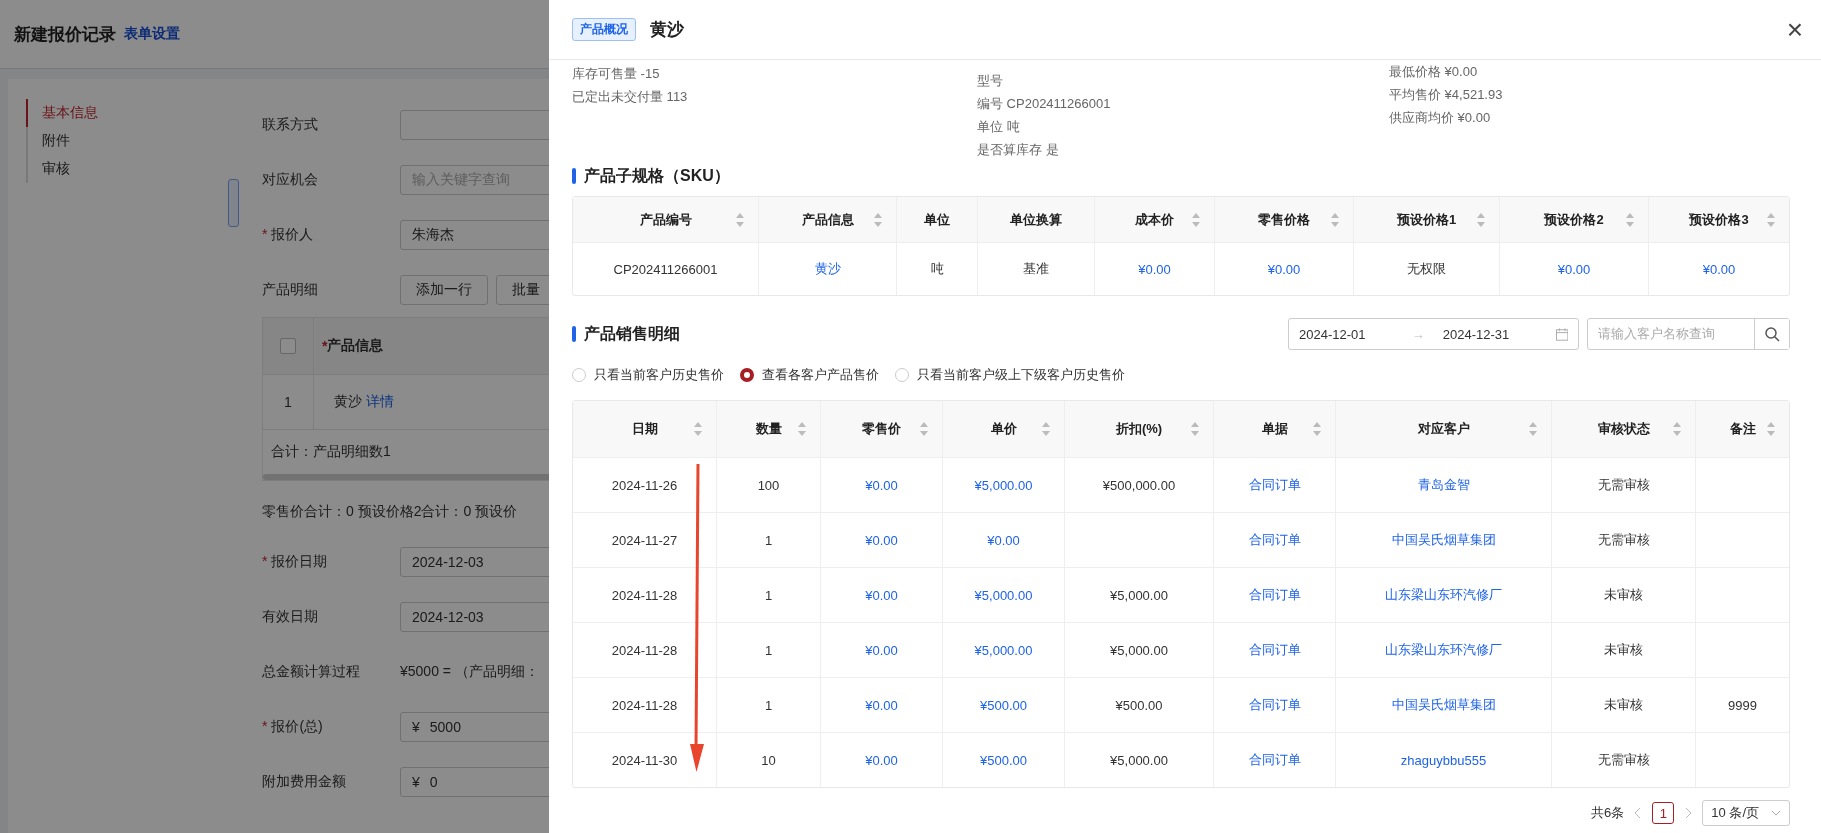 This screenshot has height=833, width=1821. I want to click on column-header: 预设价格2, so click(1574, 219).